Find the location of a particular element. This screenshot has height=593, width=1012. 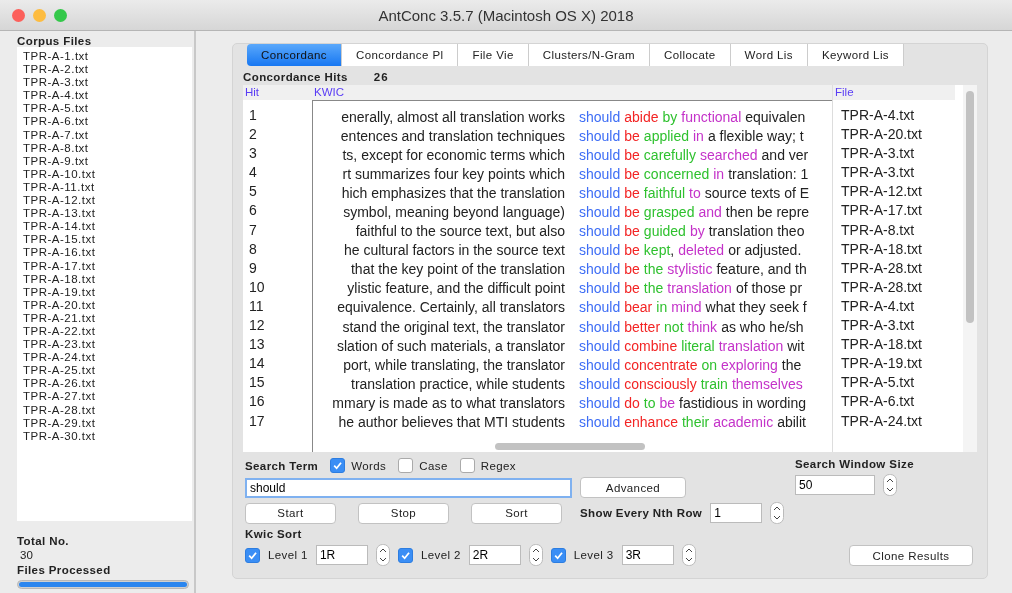

kwic-word: guided is located at coordinates (664, 231).